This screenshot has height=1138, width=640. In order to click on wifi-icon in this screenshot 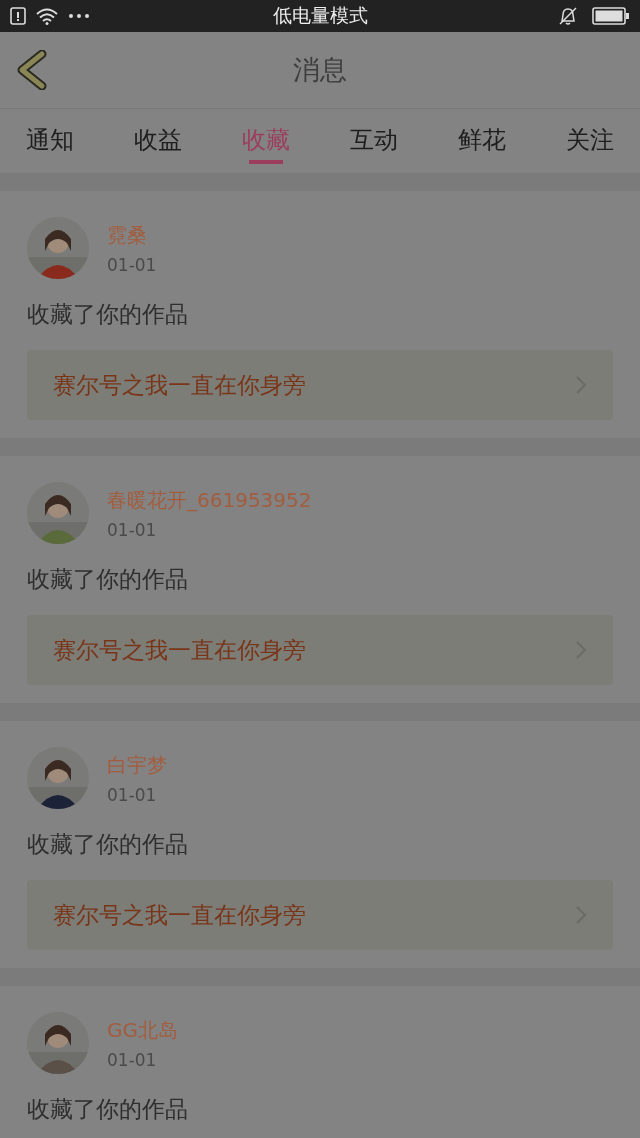, I will do `click(47, 16)`.